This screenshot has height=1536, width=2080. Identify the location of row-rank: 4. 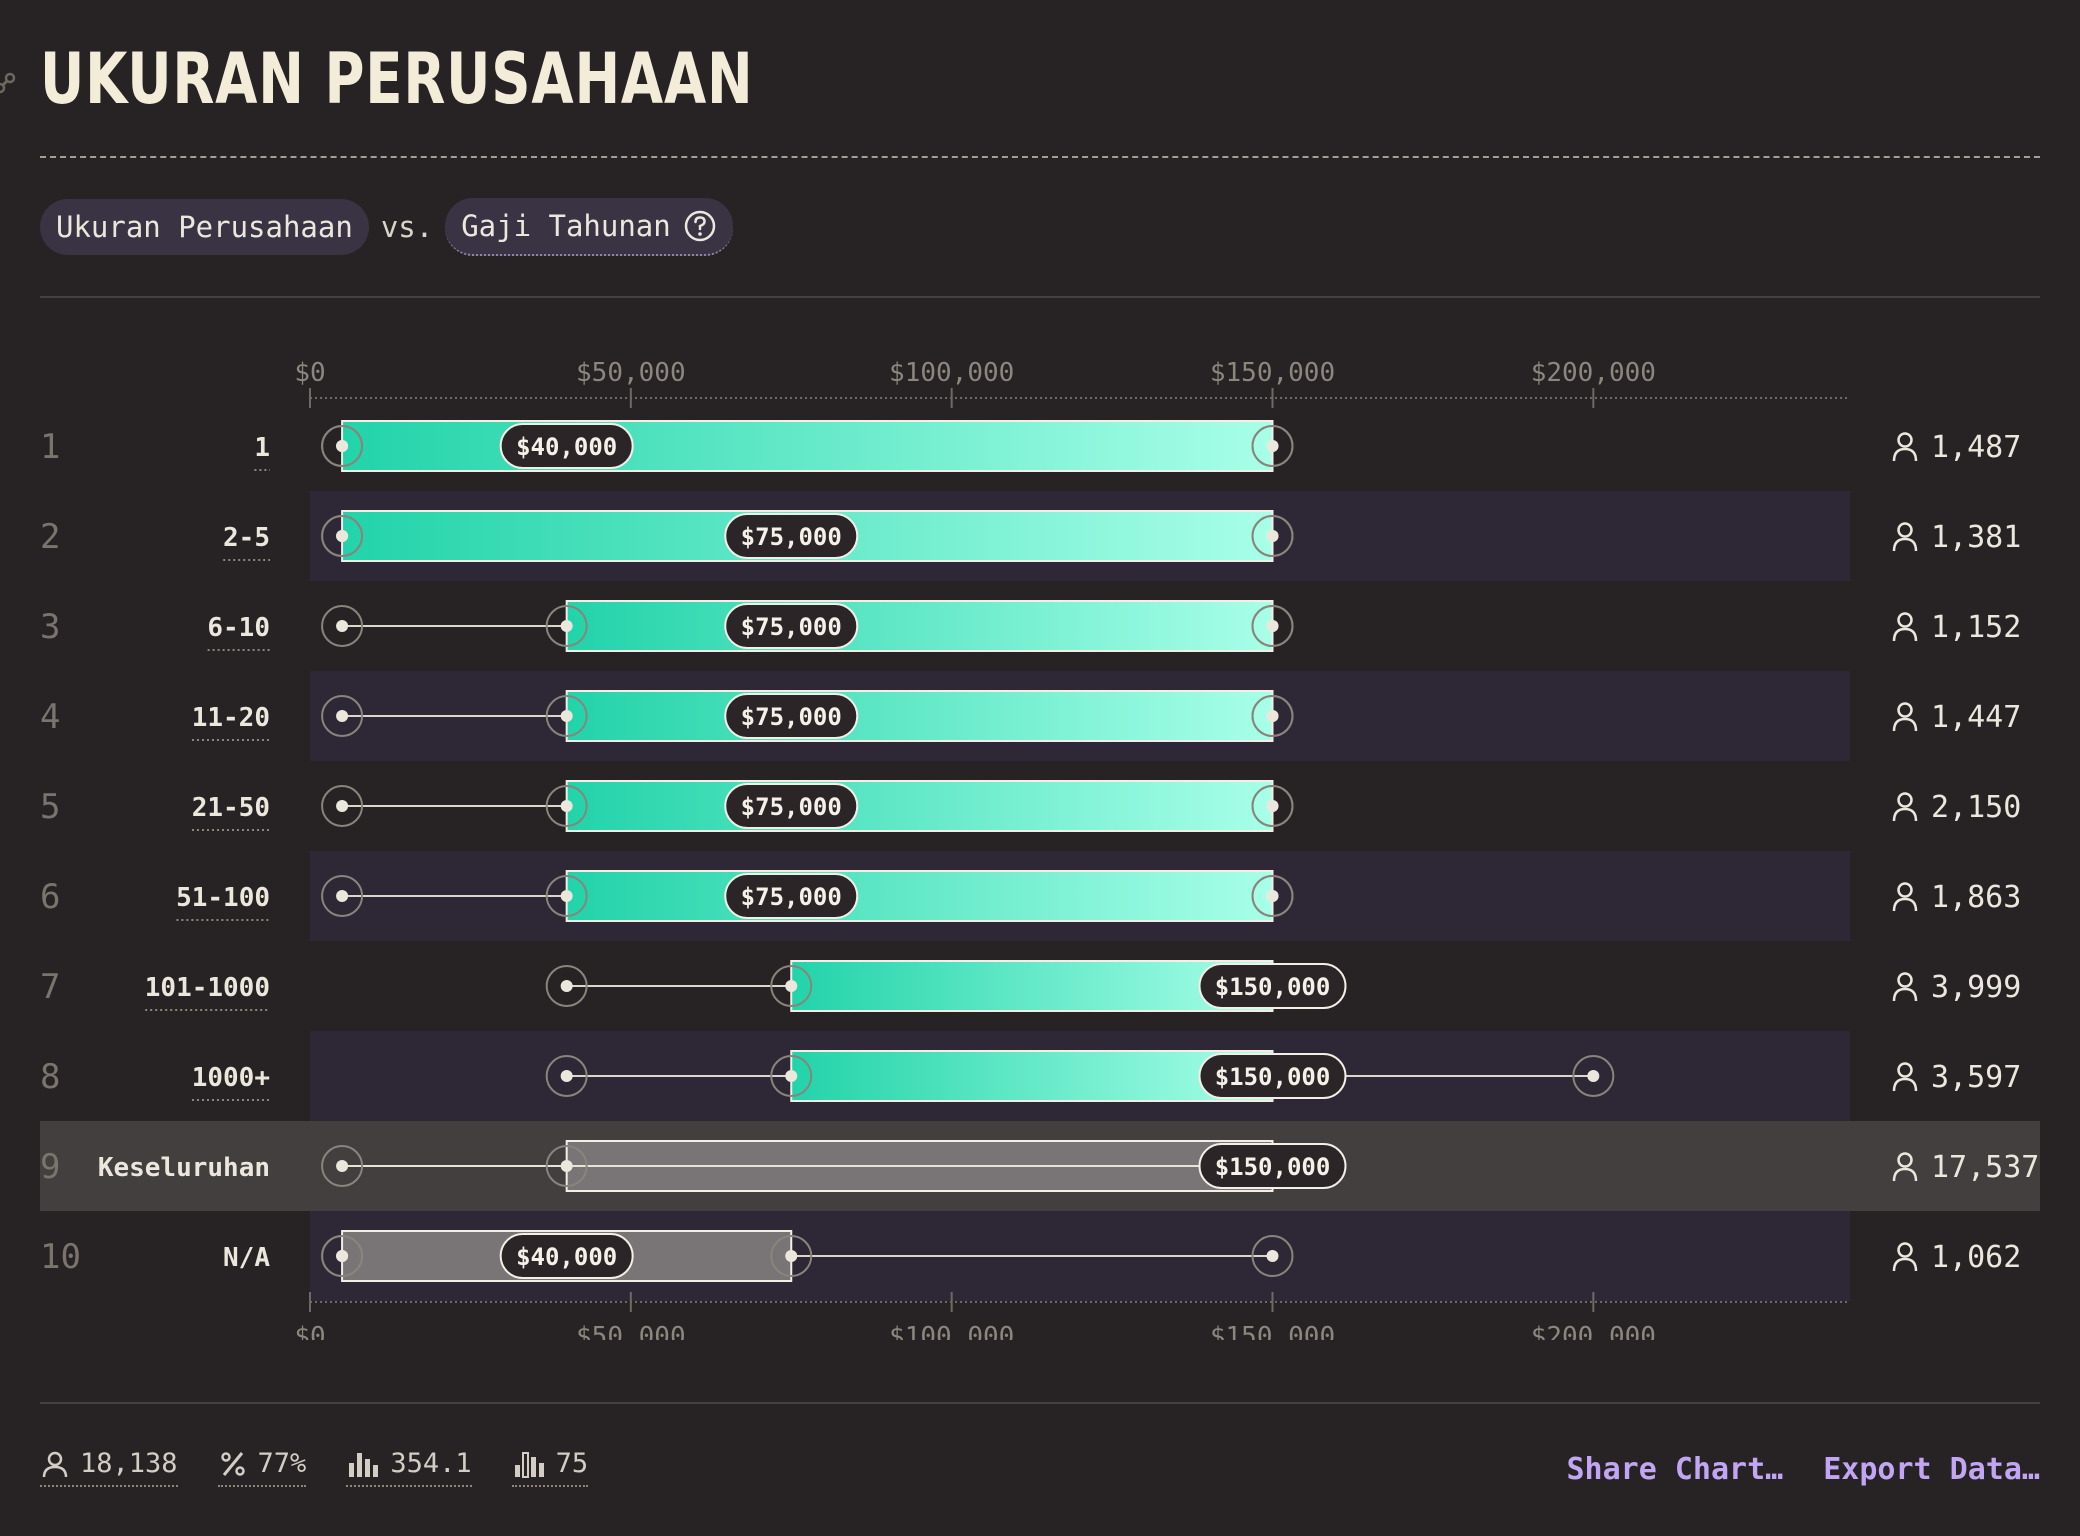
(50, 717).